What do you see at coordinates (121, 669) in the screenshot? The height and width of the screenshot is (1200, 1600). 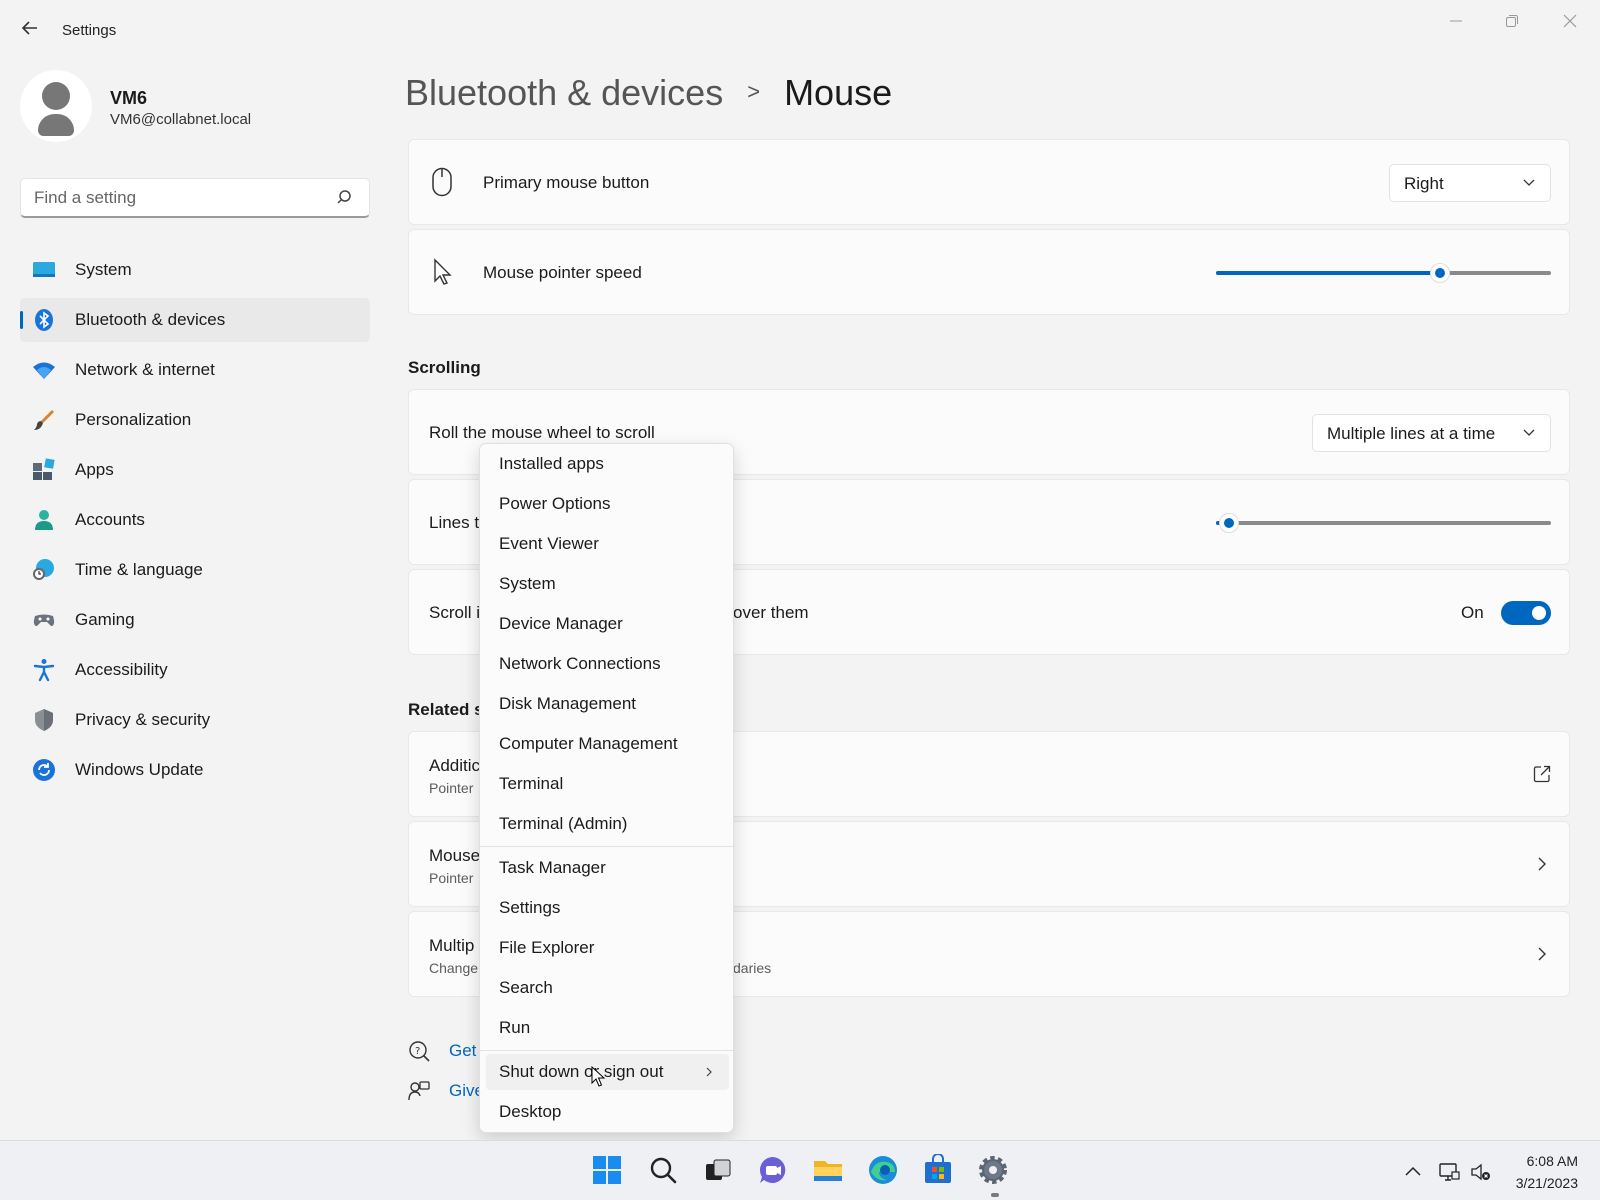 I see `sidebar-item-label: Accessibility` at bounding box center [121, 669].